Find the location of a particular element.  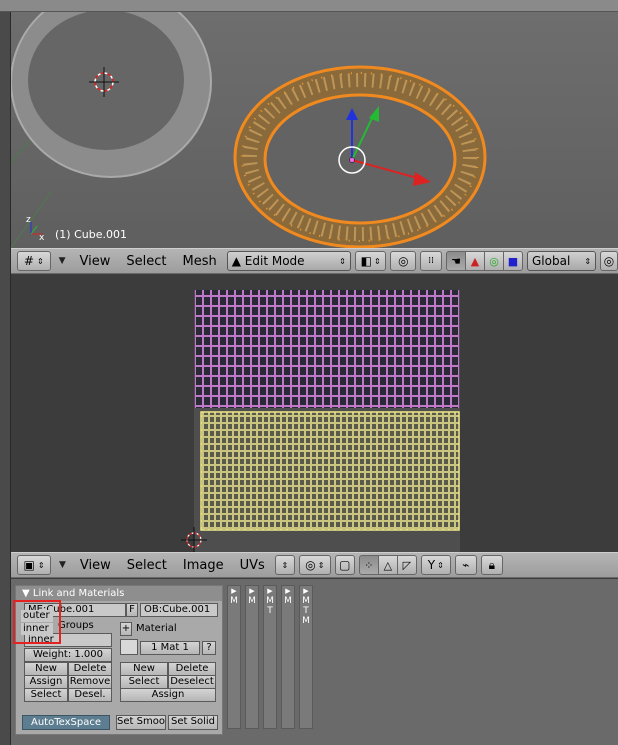

collapsed-panel-5: ▶ MTM is located at coordinates (306, 657).